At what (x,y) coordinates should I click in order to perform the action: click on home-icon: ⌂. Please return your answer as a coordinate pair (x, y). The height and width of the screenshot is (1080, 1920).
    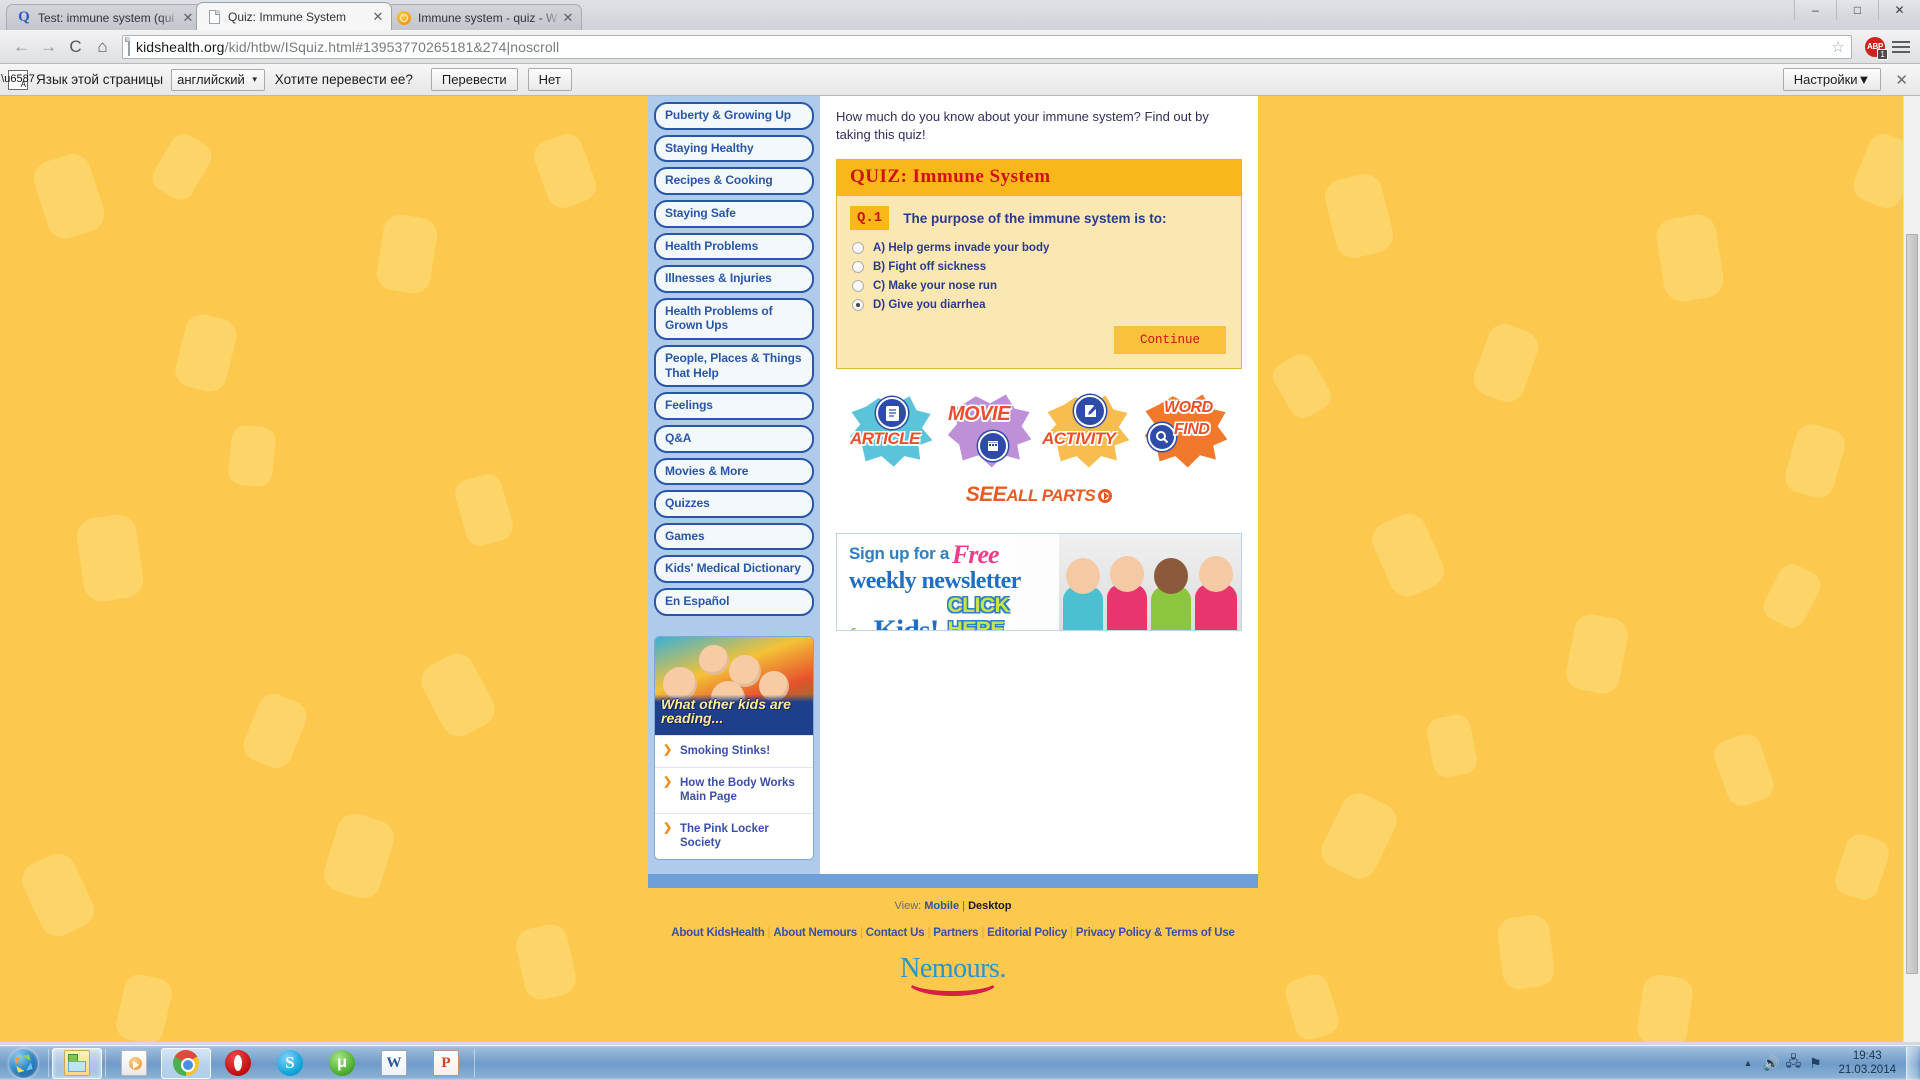
    Looking at the image, I should click on (102, 47).